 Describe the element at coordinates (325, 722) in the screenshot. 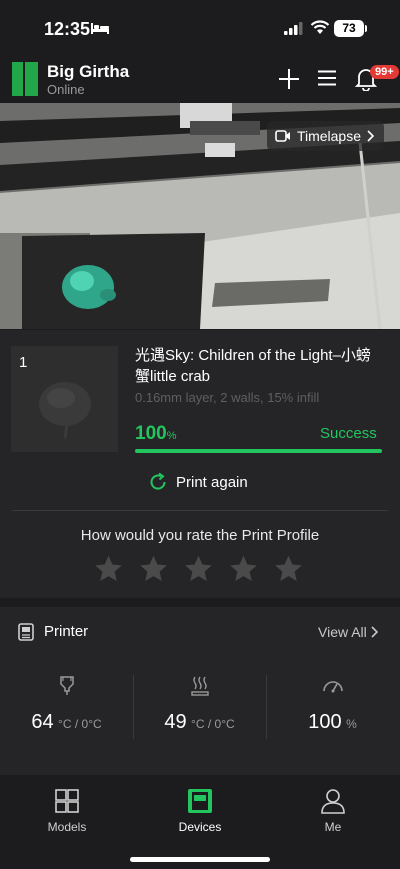

I see `print-speed-value: 100` at that location.